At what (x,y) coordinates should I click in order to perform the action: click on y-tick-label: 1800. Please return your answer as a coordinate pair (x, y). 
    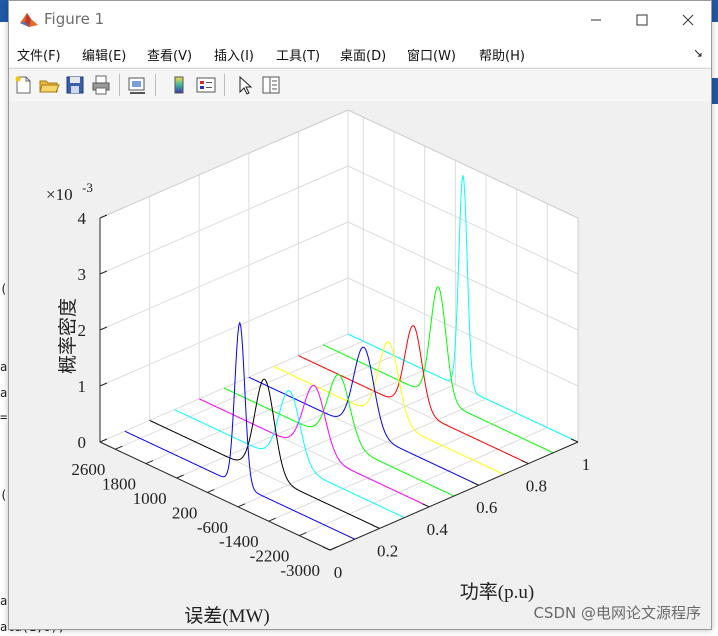
    Looking at the image, I should click on (119, 484).